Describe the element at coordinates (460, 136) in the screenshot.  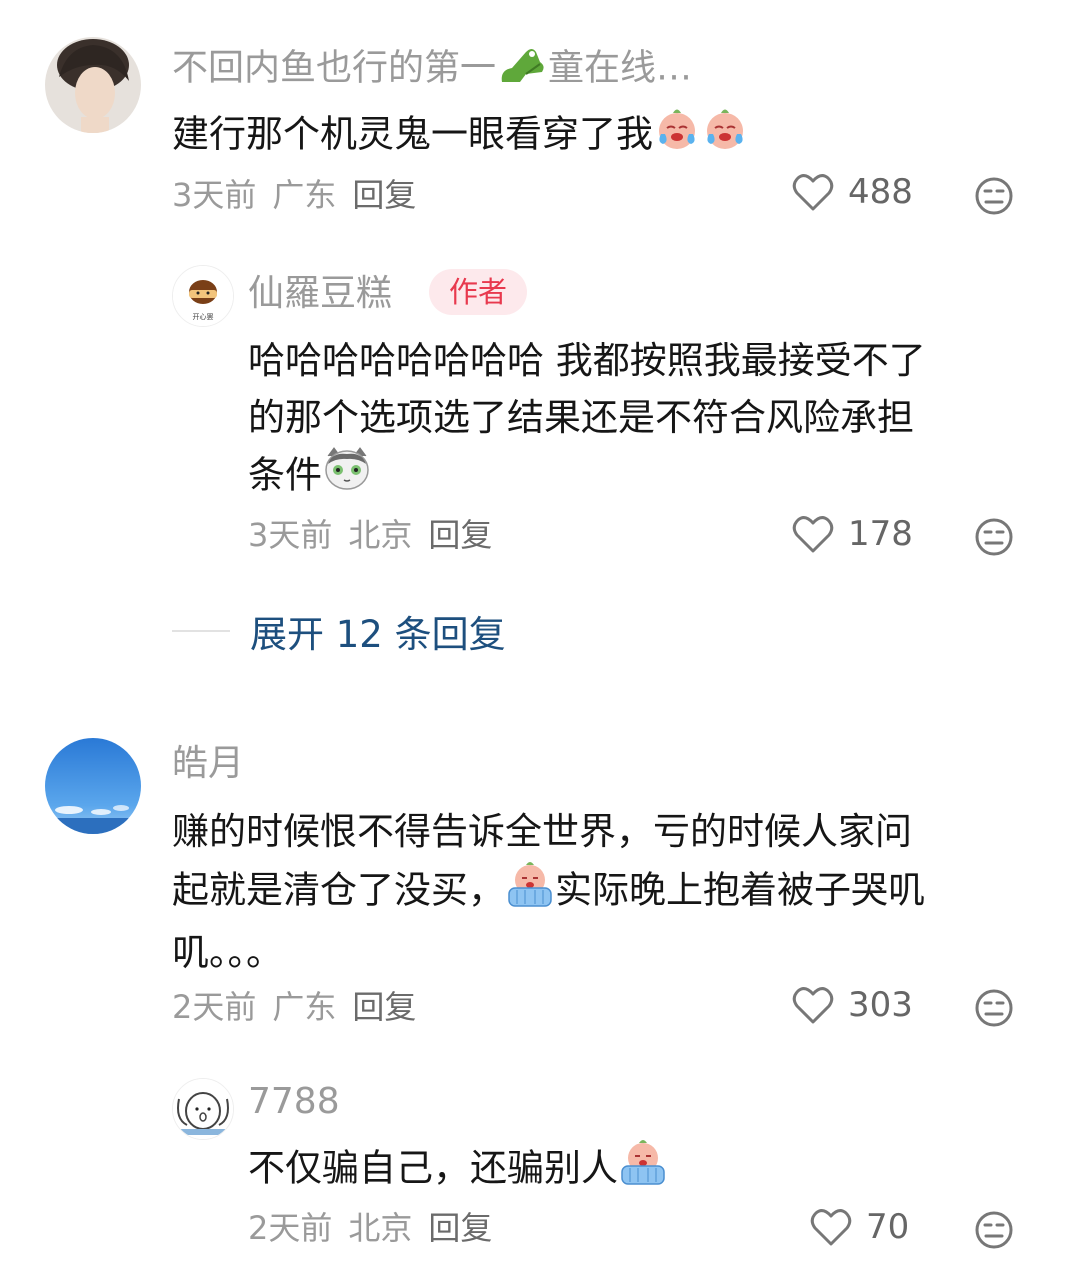
I see `comment-text: 建行那个机灵鬼一眼看穿了我` at that location.